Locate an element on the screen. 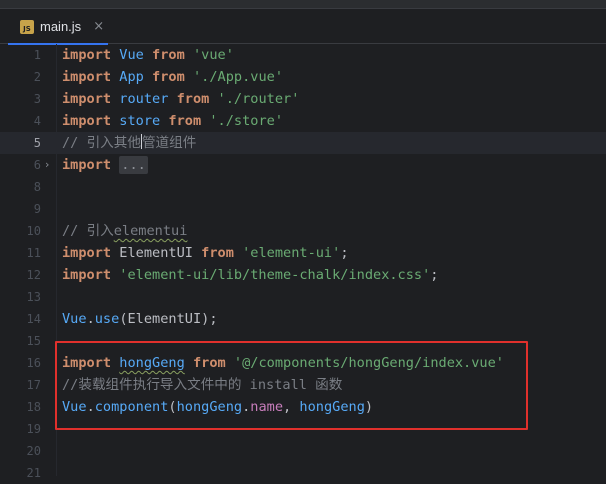 Image resolution: width=606 pixels, height=484 pixels. code-token: 'element-ui/lib/theme-chalk/index.css' is located at coordinates (275, 275).